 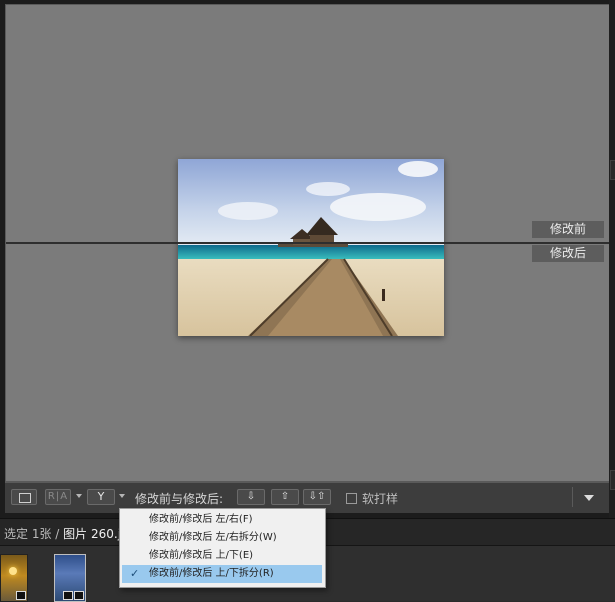 I want to click on check-icon: ✓, so click(x=135, y=573).